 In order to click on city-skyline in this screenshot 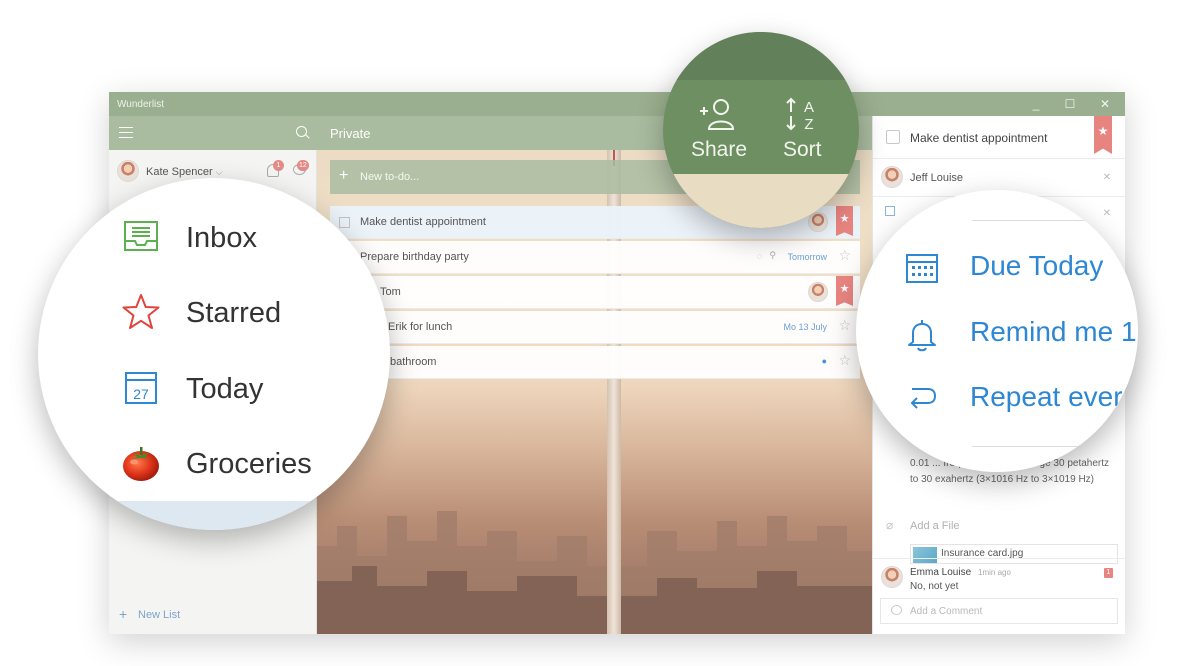, I will do `click(594, 572)`.